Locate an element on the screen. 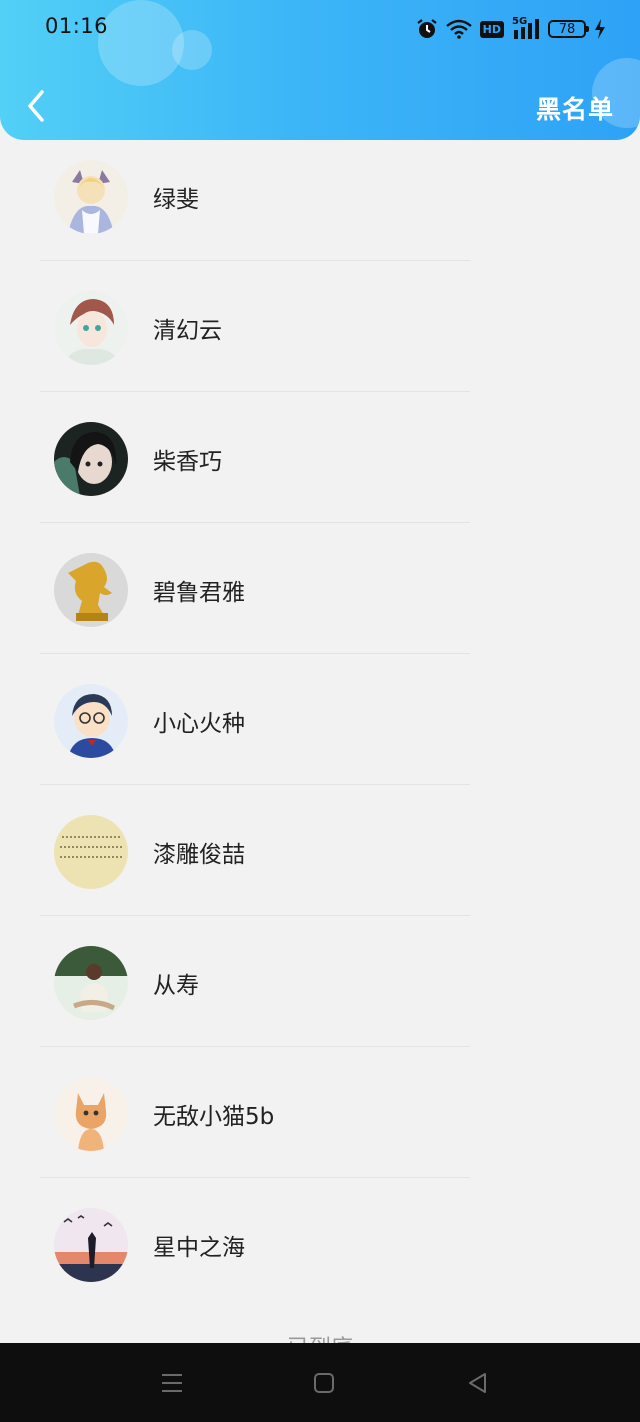  list-item: 绿斐 is located at coordinates (320, 195).